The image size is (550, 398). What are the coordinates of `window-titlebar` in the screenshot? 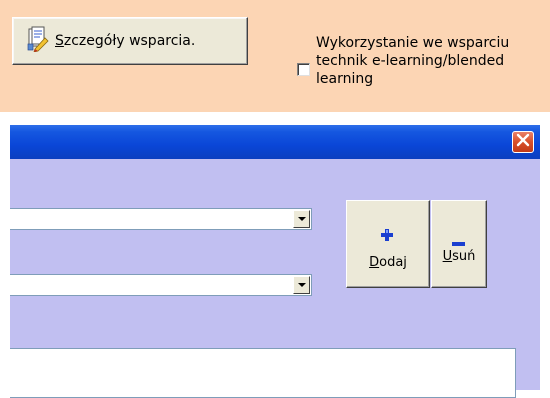 It's located at (275, 142).